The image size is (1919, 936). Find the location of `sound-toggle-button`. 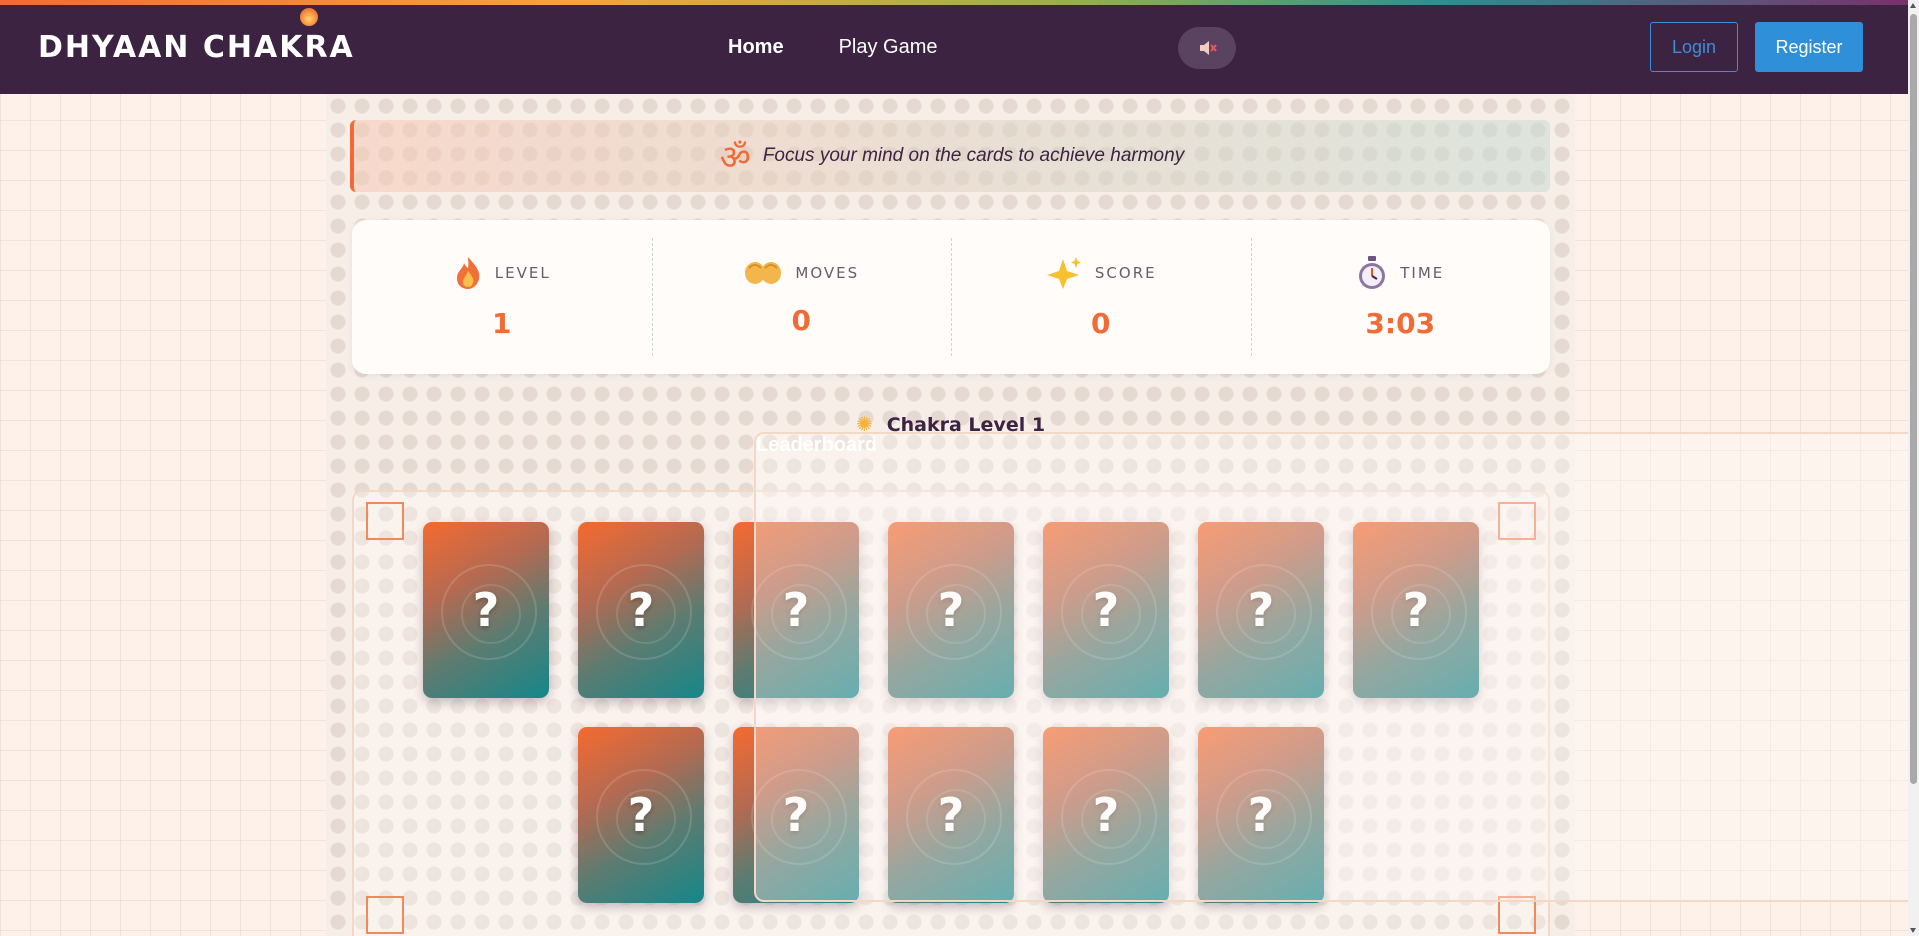

sound-toggle-button is located at coordinates (1207, 48).